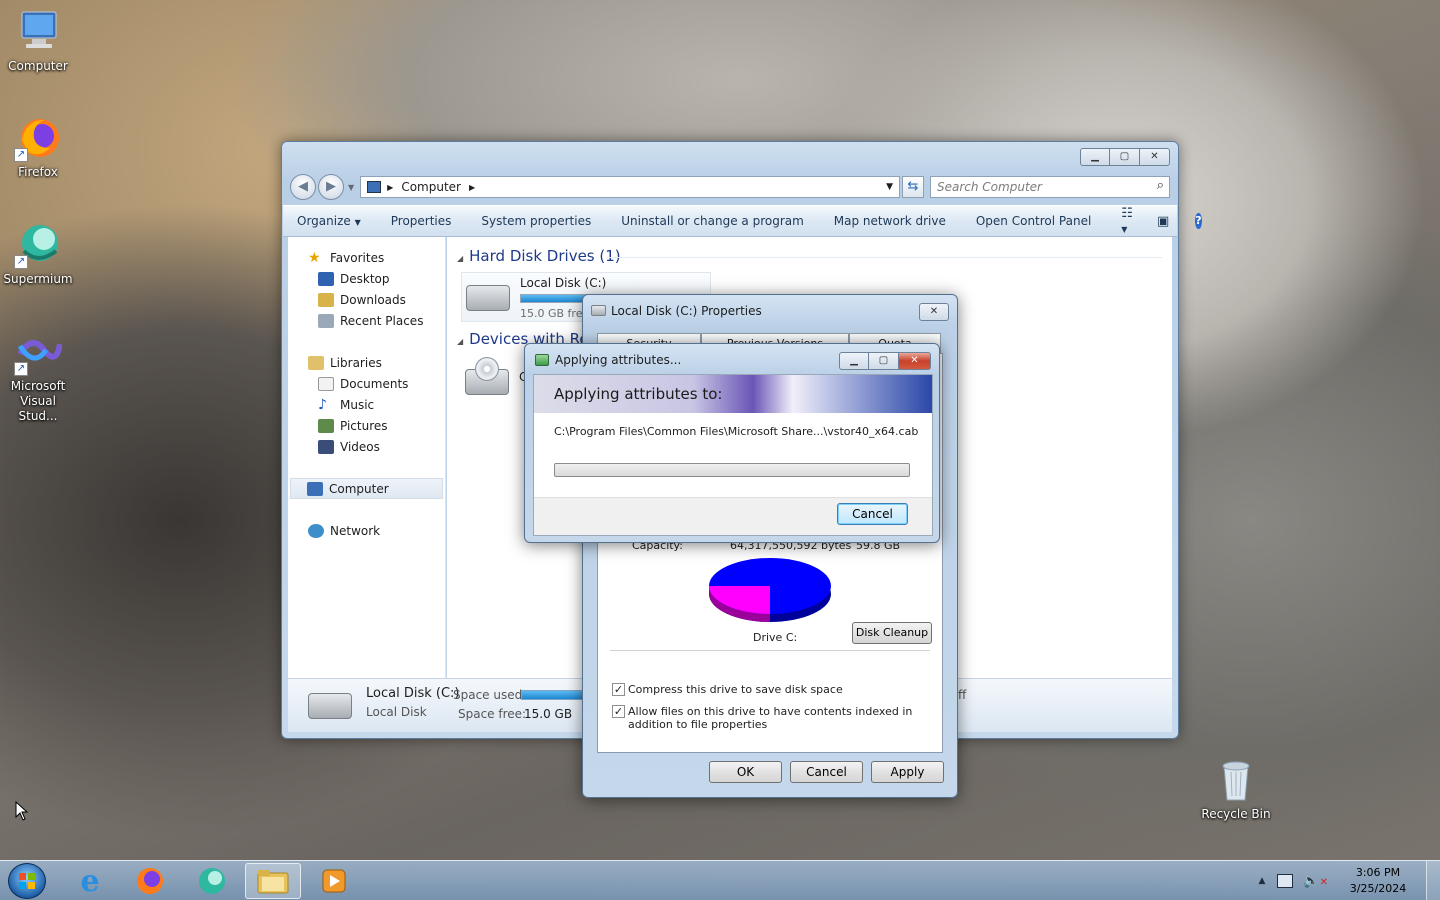 This screenshot has width=1440, height=900. I want to click on details-space-free-value: 15.0 GB, so click(548, 714).